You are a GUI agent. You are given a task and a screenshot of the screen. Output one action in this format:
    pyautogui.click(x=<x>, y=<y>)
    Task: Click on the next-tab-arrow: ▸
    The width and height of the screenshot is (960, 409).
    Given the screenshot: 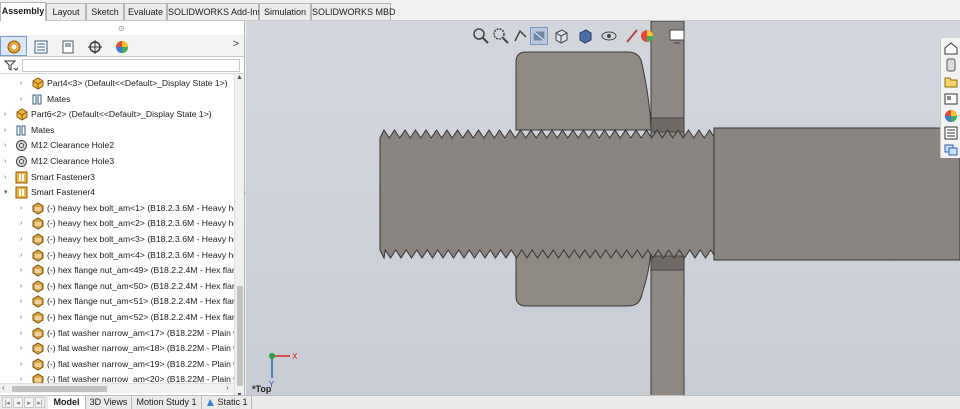 What is the action you would take?
    pyautogui.click(x=29, y=402)
    